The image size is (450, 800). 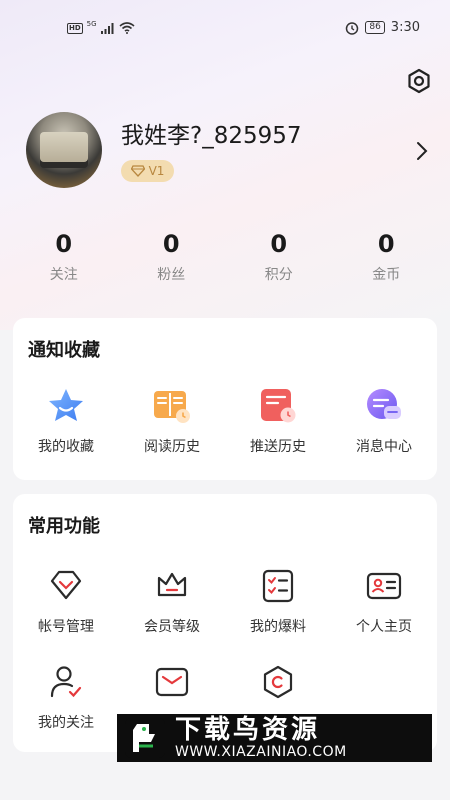 What do you see at coordinates (384, 404) in the screenshot?
I see `message-icon` at bounding box center [384, 404].